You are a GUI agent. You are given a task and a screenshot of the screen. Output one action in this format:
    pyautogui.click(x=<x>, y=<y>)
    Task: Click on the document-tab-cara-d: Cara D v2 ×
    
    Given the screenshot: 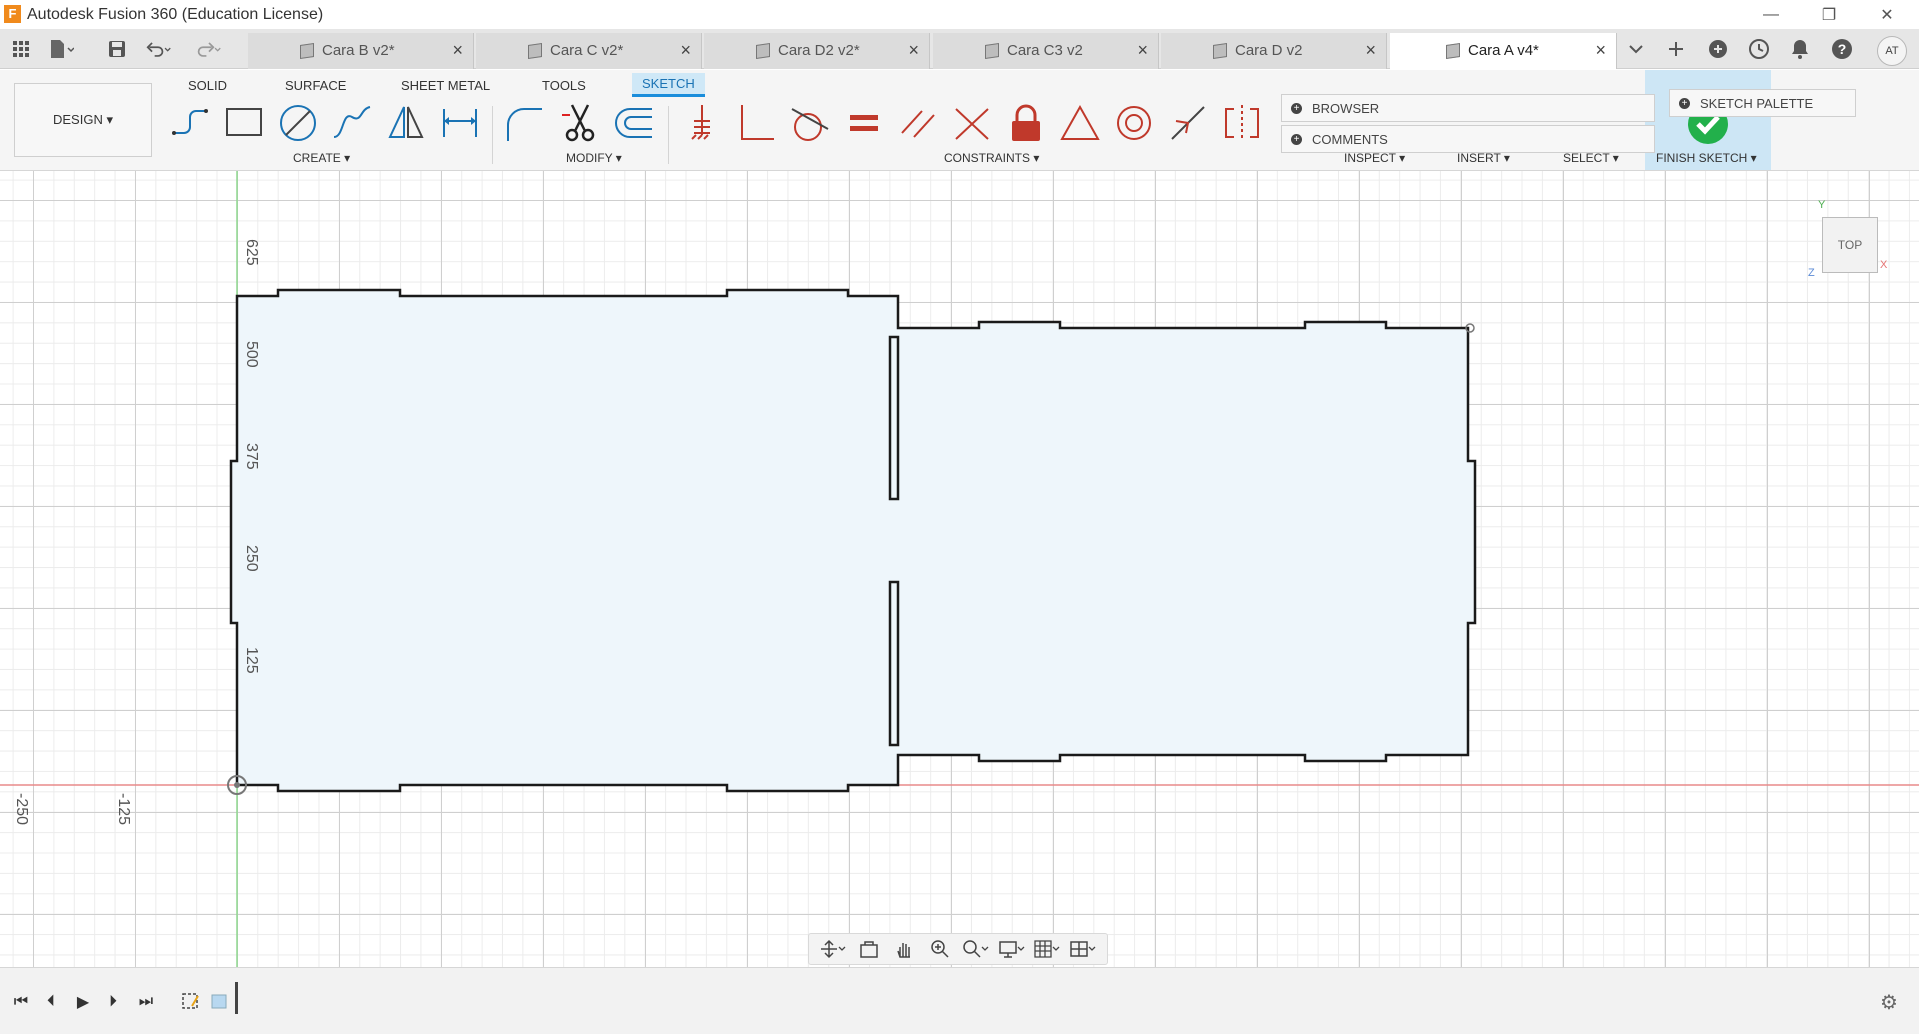 What is the action you would take?
    pyautogui.click(x=1274, y=51)
    